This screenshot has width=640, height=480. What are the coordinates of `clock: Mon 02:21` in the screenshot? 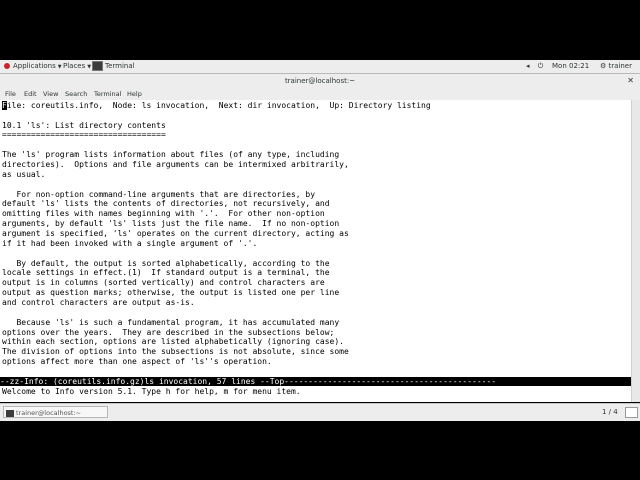 It's located at (570, 66).